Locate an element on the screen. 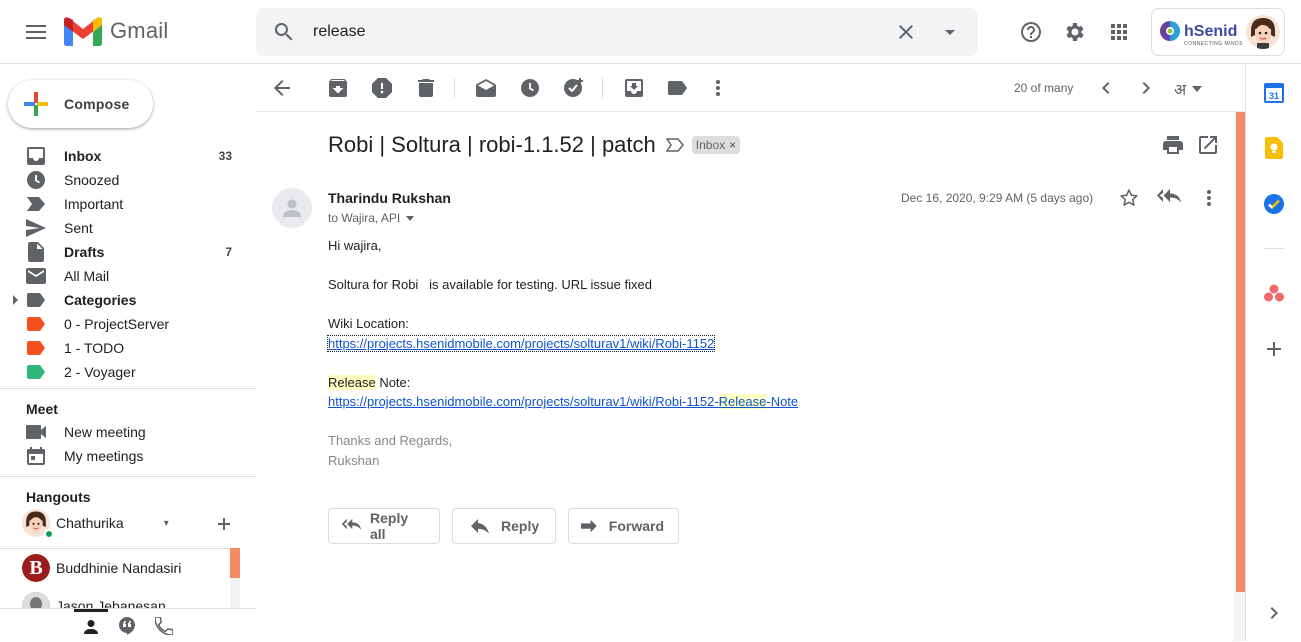 This screenshot has width=1301, height=642. move-to-button is located at coordinates (634, 88).